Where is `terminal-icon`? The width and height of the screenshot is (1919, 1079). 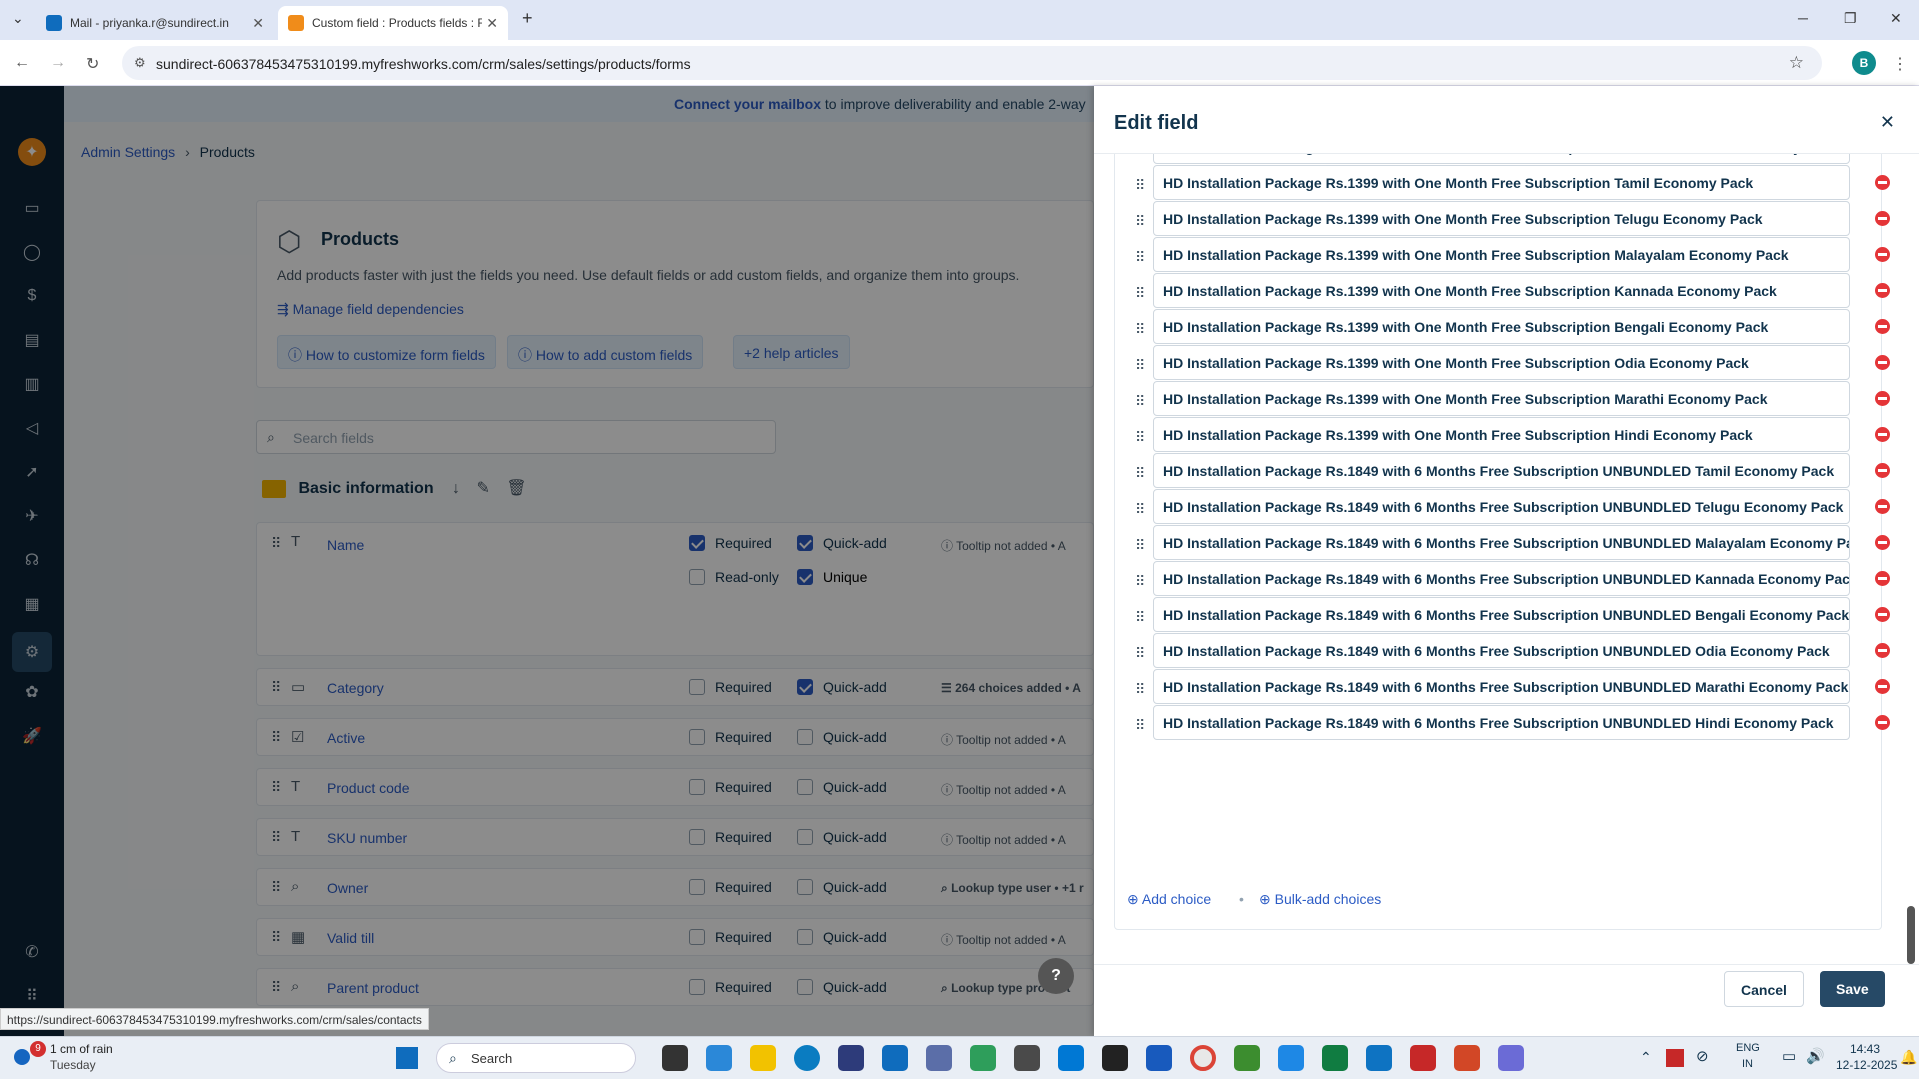 terminal-icon is located at coordinates (1115, 1058).